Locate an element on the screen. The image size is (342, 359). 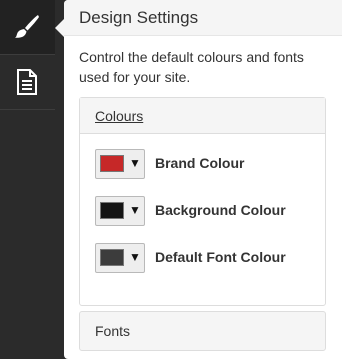
sidebar-item-pages is located at coordinates (27, 82).